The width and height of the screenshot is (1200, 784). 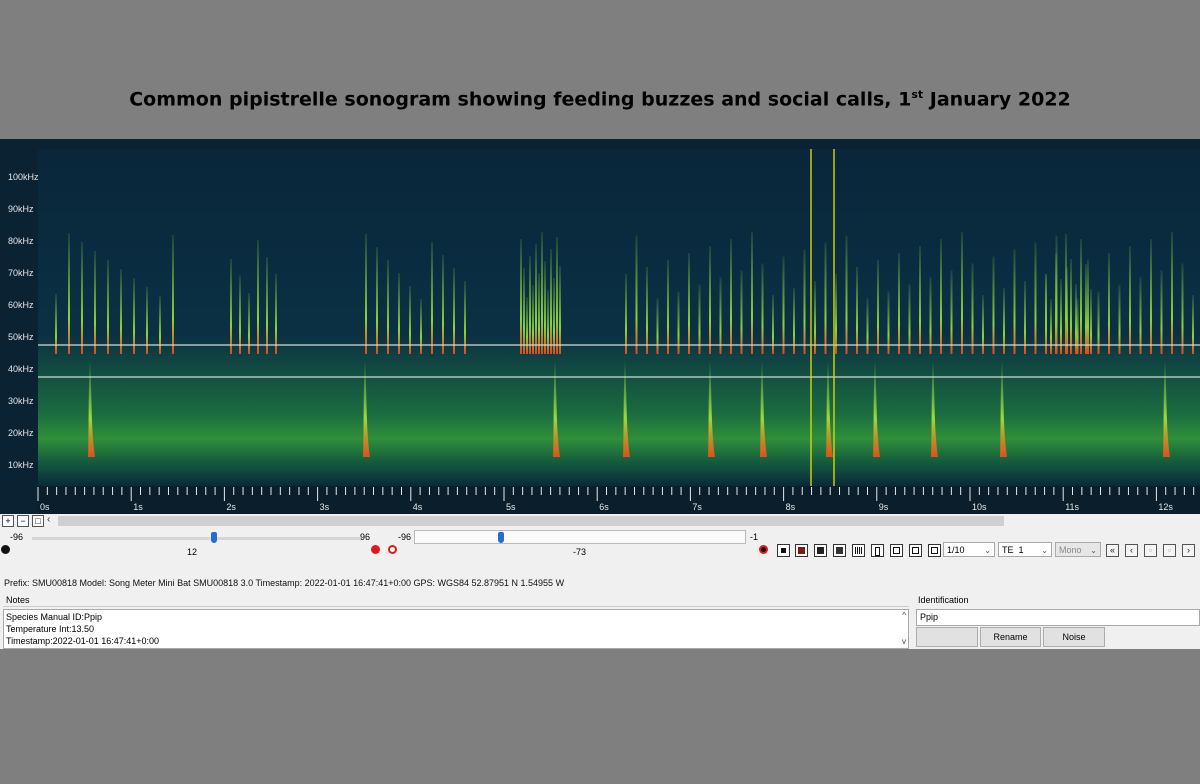 I want to click on marker-icon, so click(x=801, y=550).